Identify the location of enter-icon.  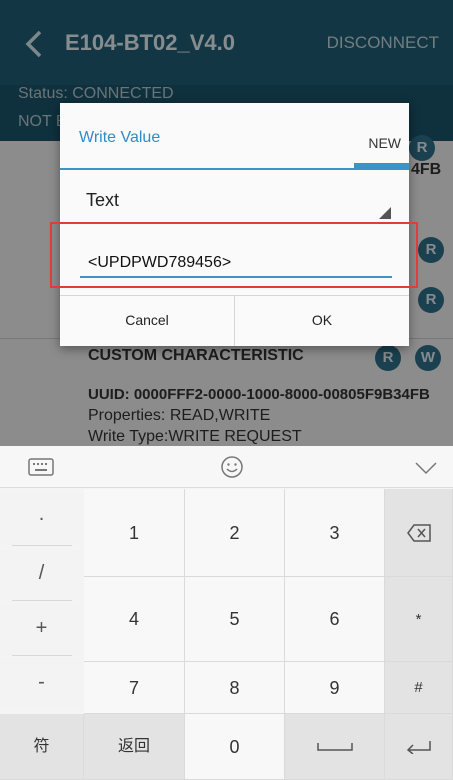
(418, 747).